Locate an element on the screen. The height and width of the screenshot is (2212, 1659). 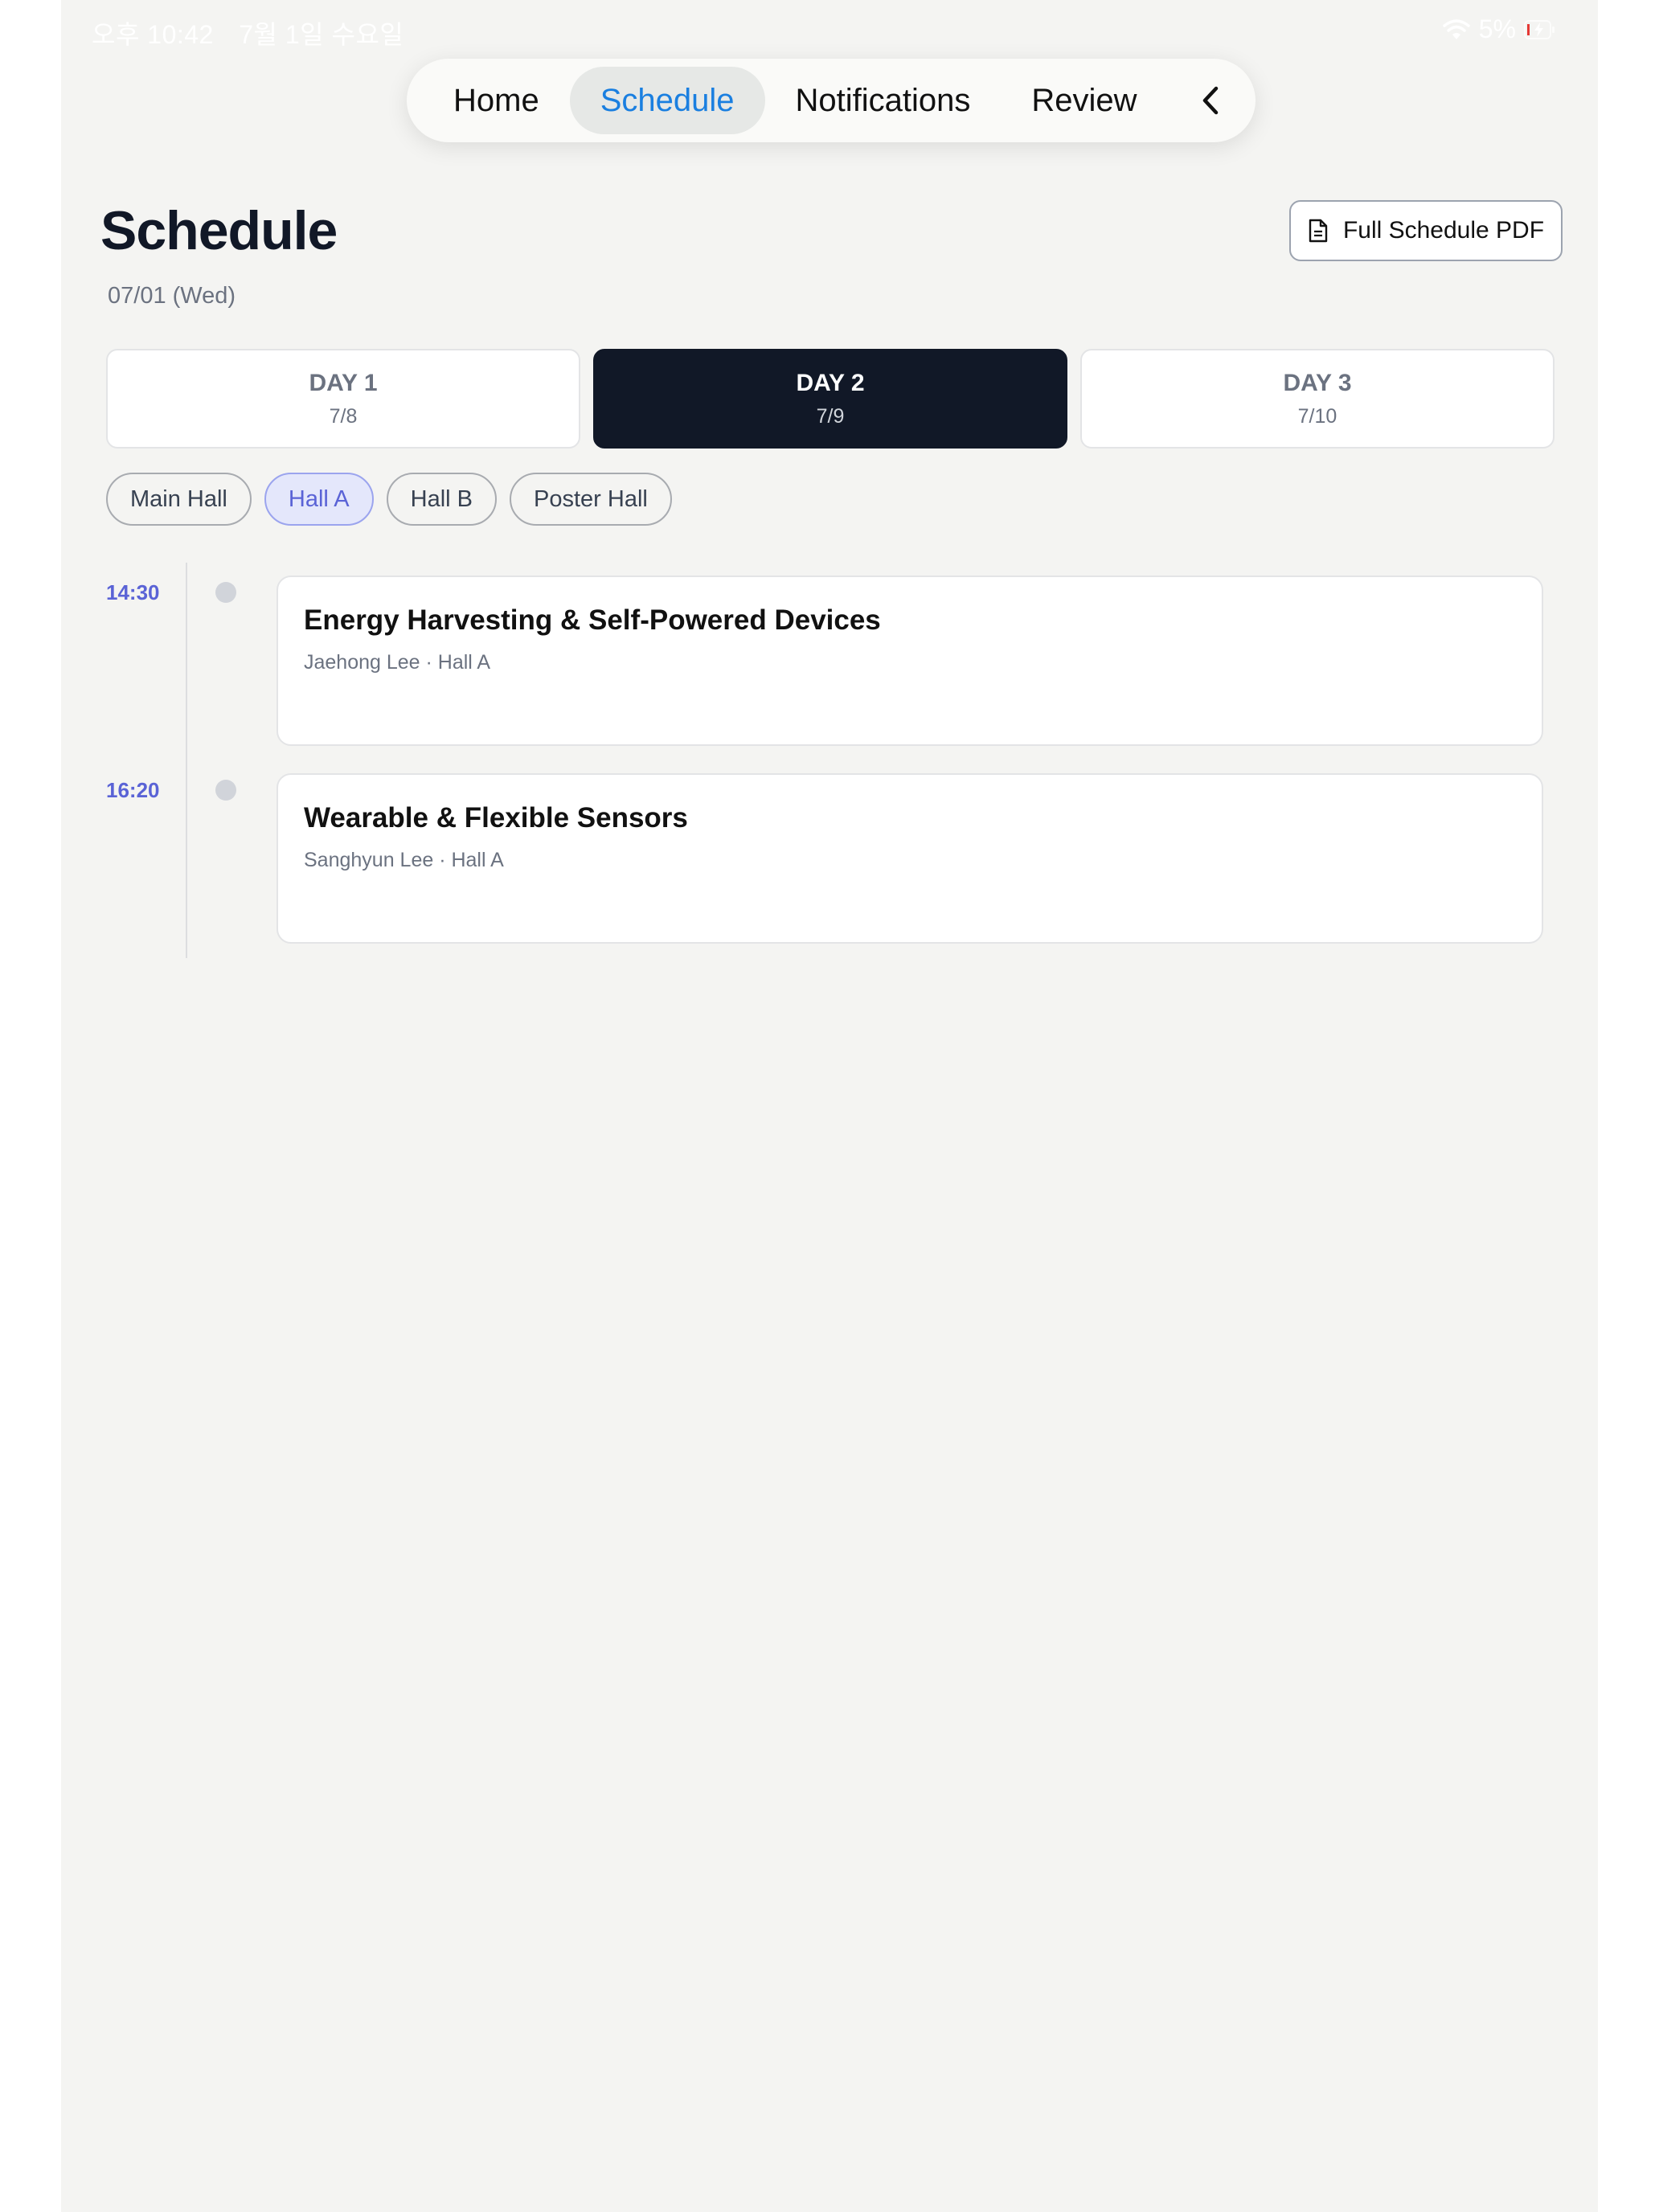
hall-chip-hall-a: Hall A is located at coordinates (319, 499).